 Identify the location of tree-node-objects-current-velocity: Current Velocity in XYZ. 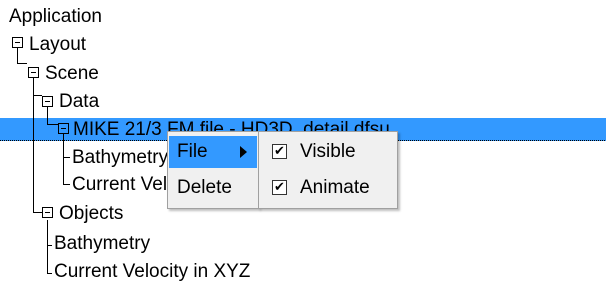
(152, 272).